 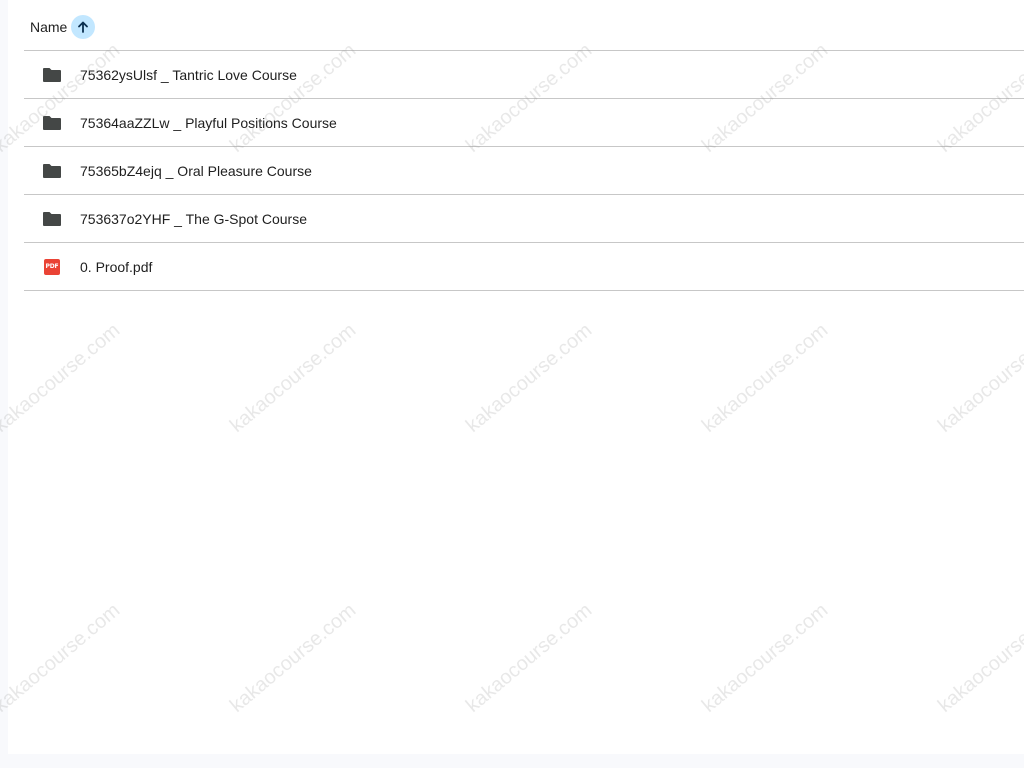 I want to click on arrow-up-icon, so click(x=83, y=27).